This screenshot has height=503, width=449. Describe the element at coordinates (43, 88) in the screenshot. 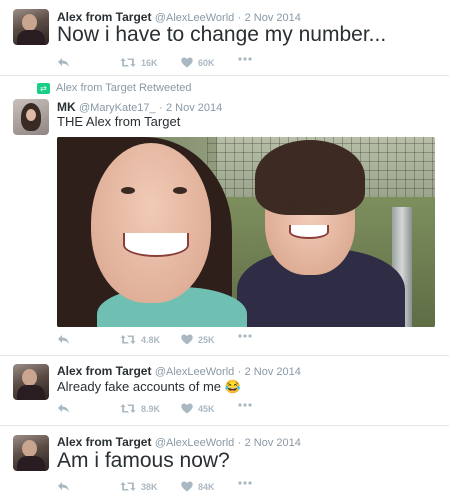

I see `retweet-badge-icon: ⇄` at that location.